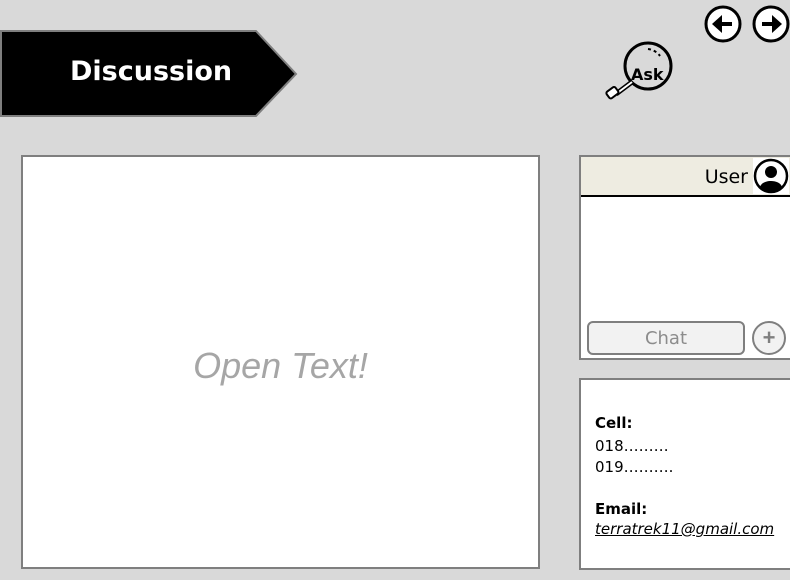 The width and height of the screenshot is (790, 580). What do you see at coordinates (684, 257) in the screenshot?
I see `chat-panel: User Chat +` at bounding box center [684, 257].